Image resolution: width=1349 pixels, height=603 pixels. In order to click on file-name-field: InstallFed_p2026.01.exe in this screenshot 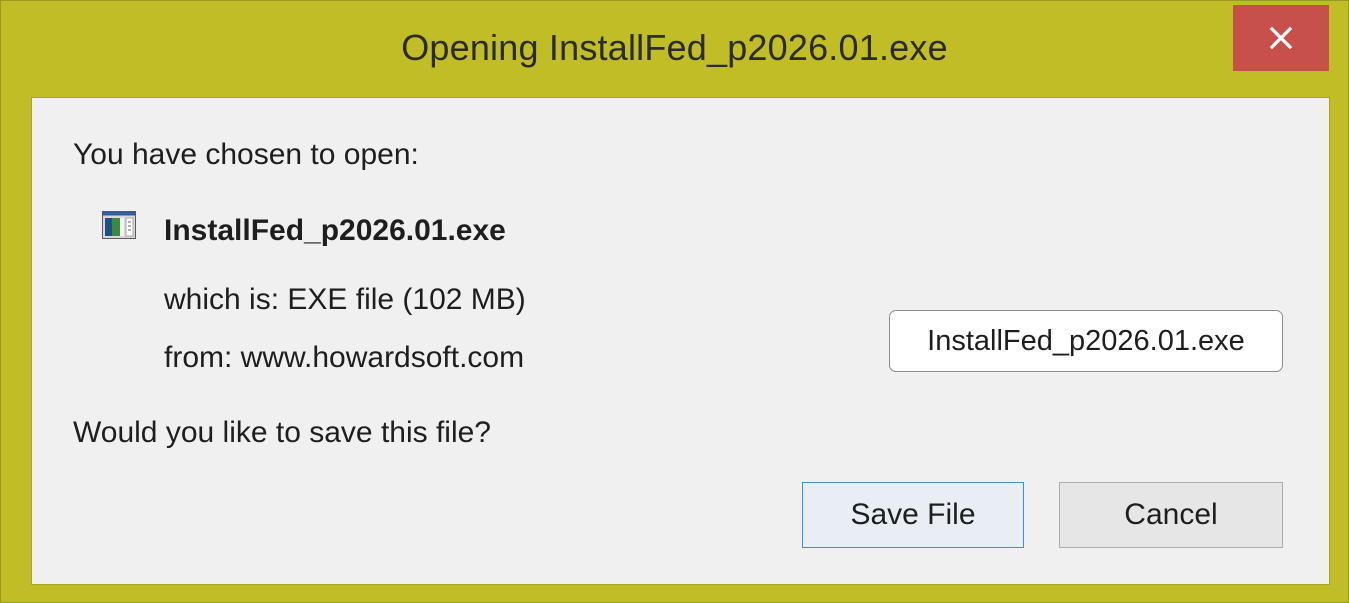, I will do `click(1086, 341)`.